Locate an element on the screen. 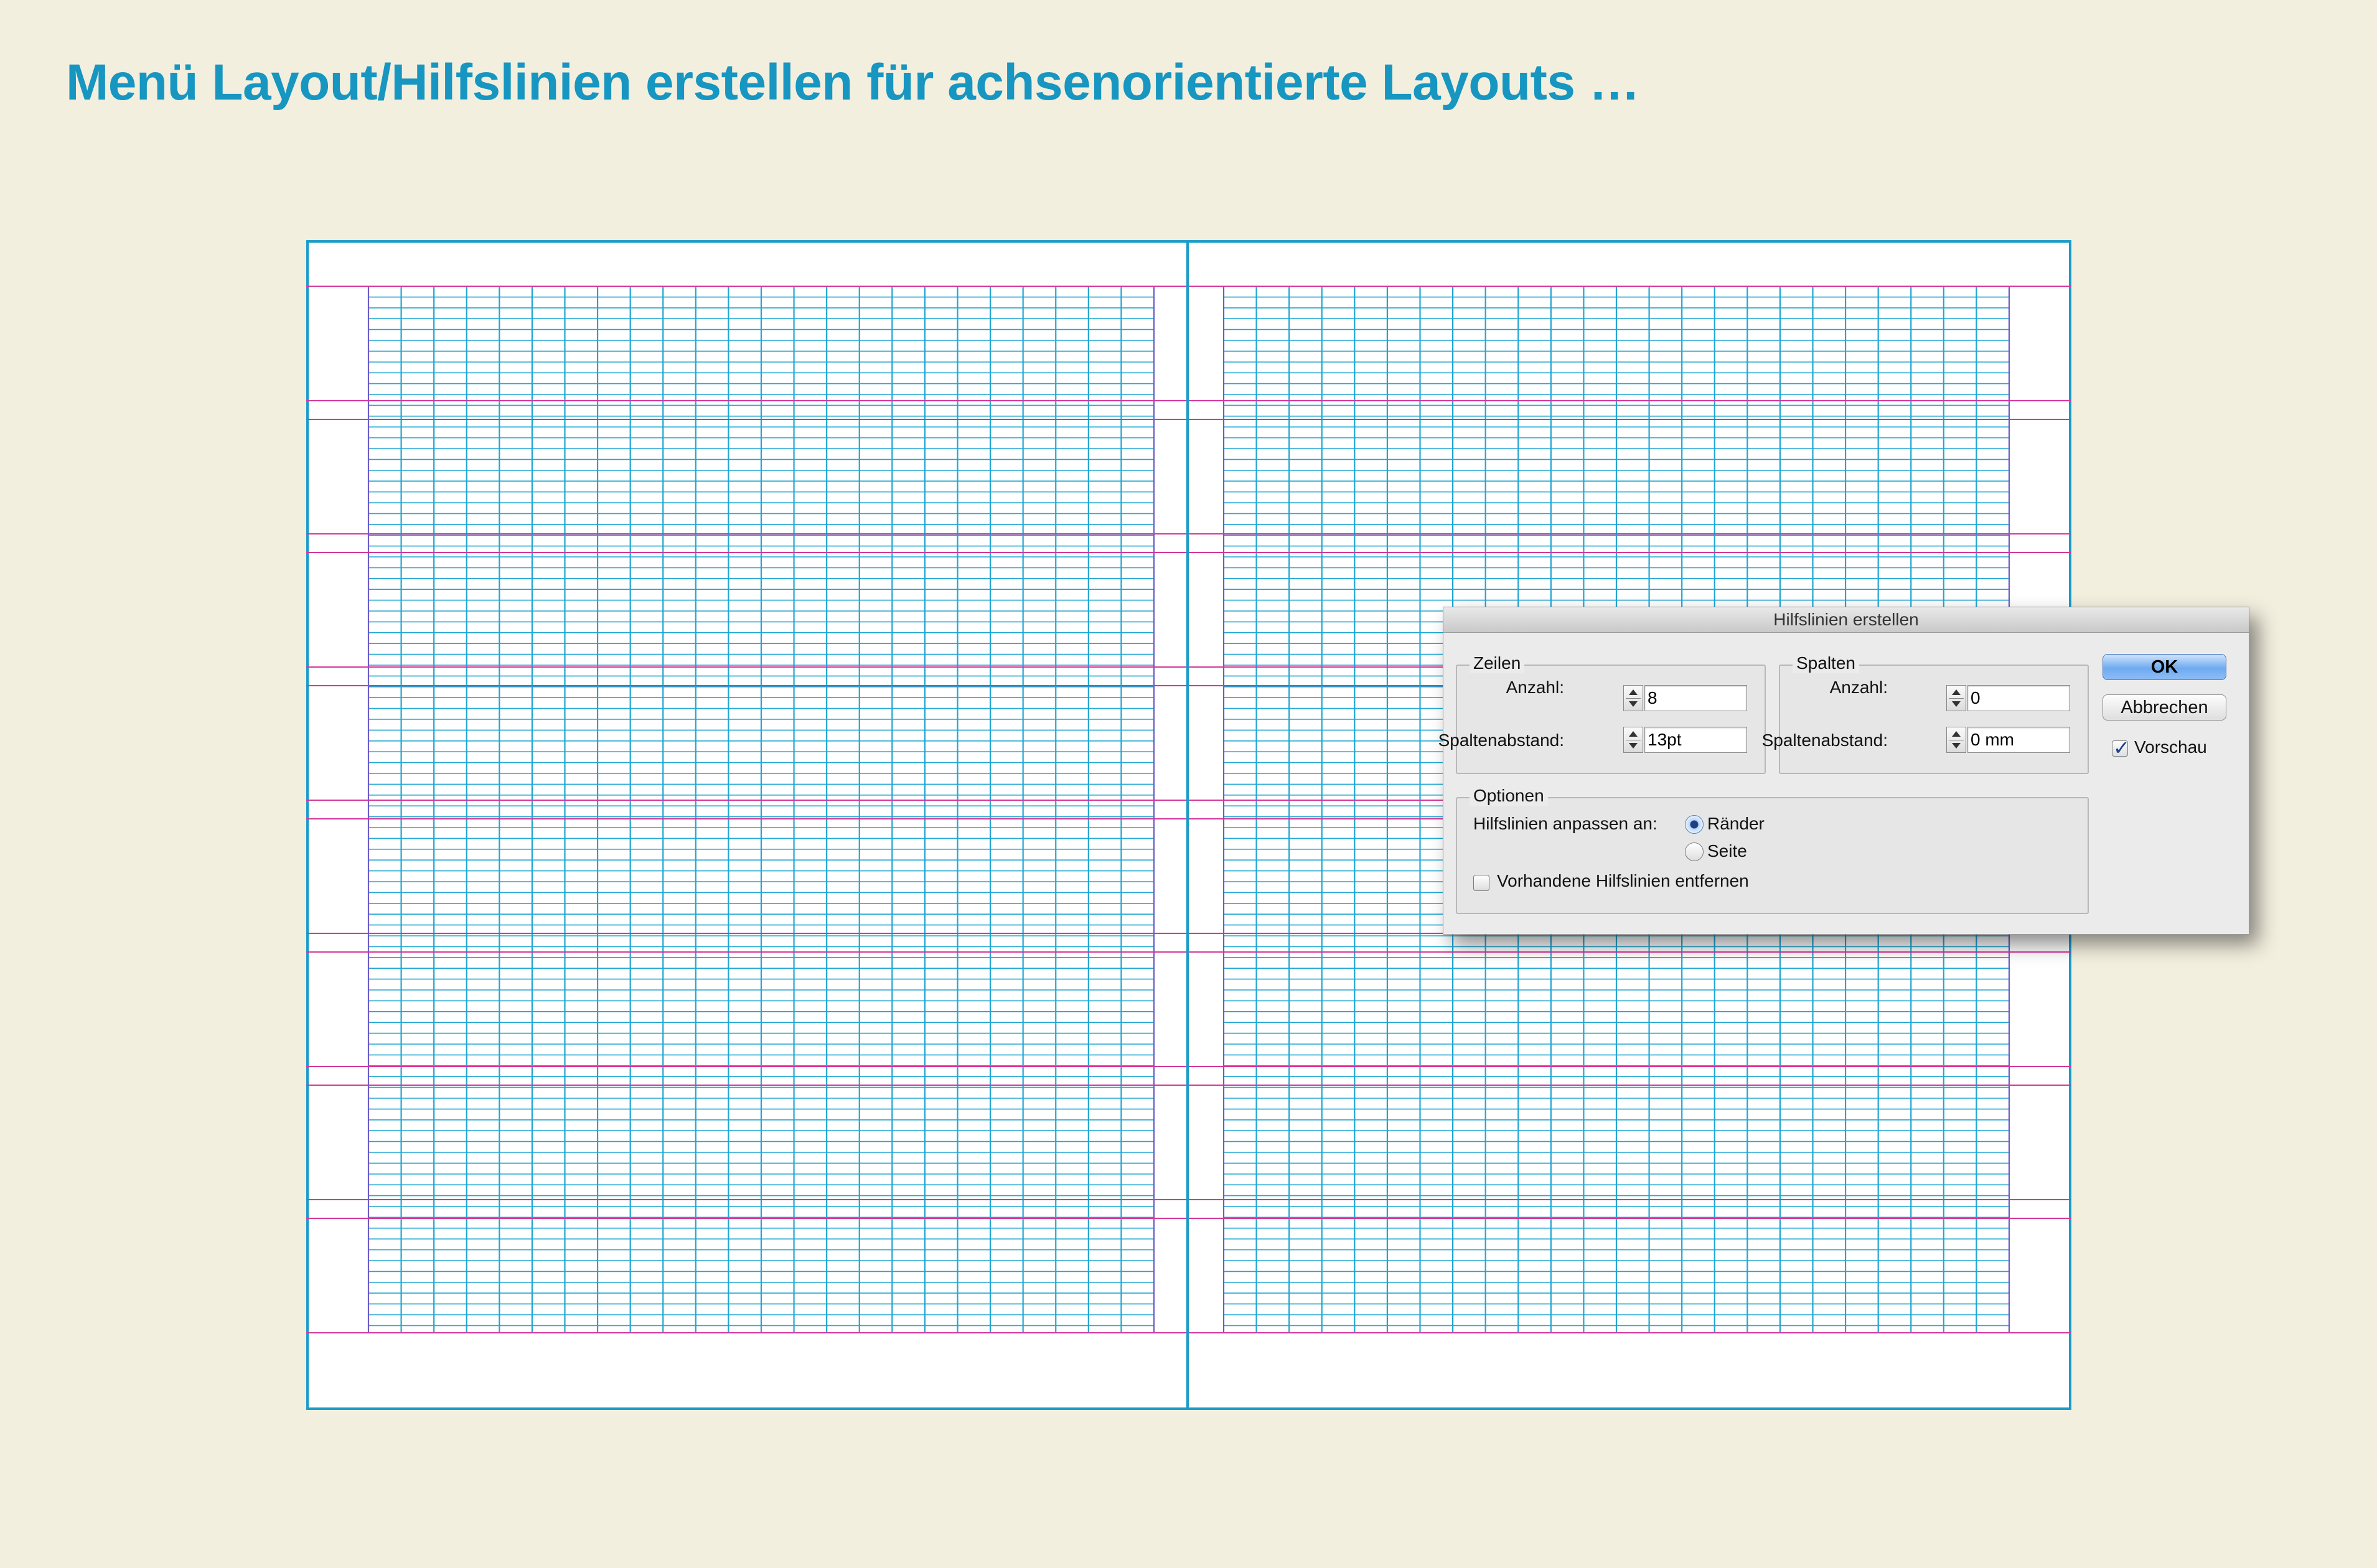 The image size is (2377, 1568). rows-gutter-label: Spaltenabstand: is located at coordinates (1501, 740).